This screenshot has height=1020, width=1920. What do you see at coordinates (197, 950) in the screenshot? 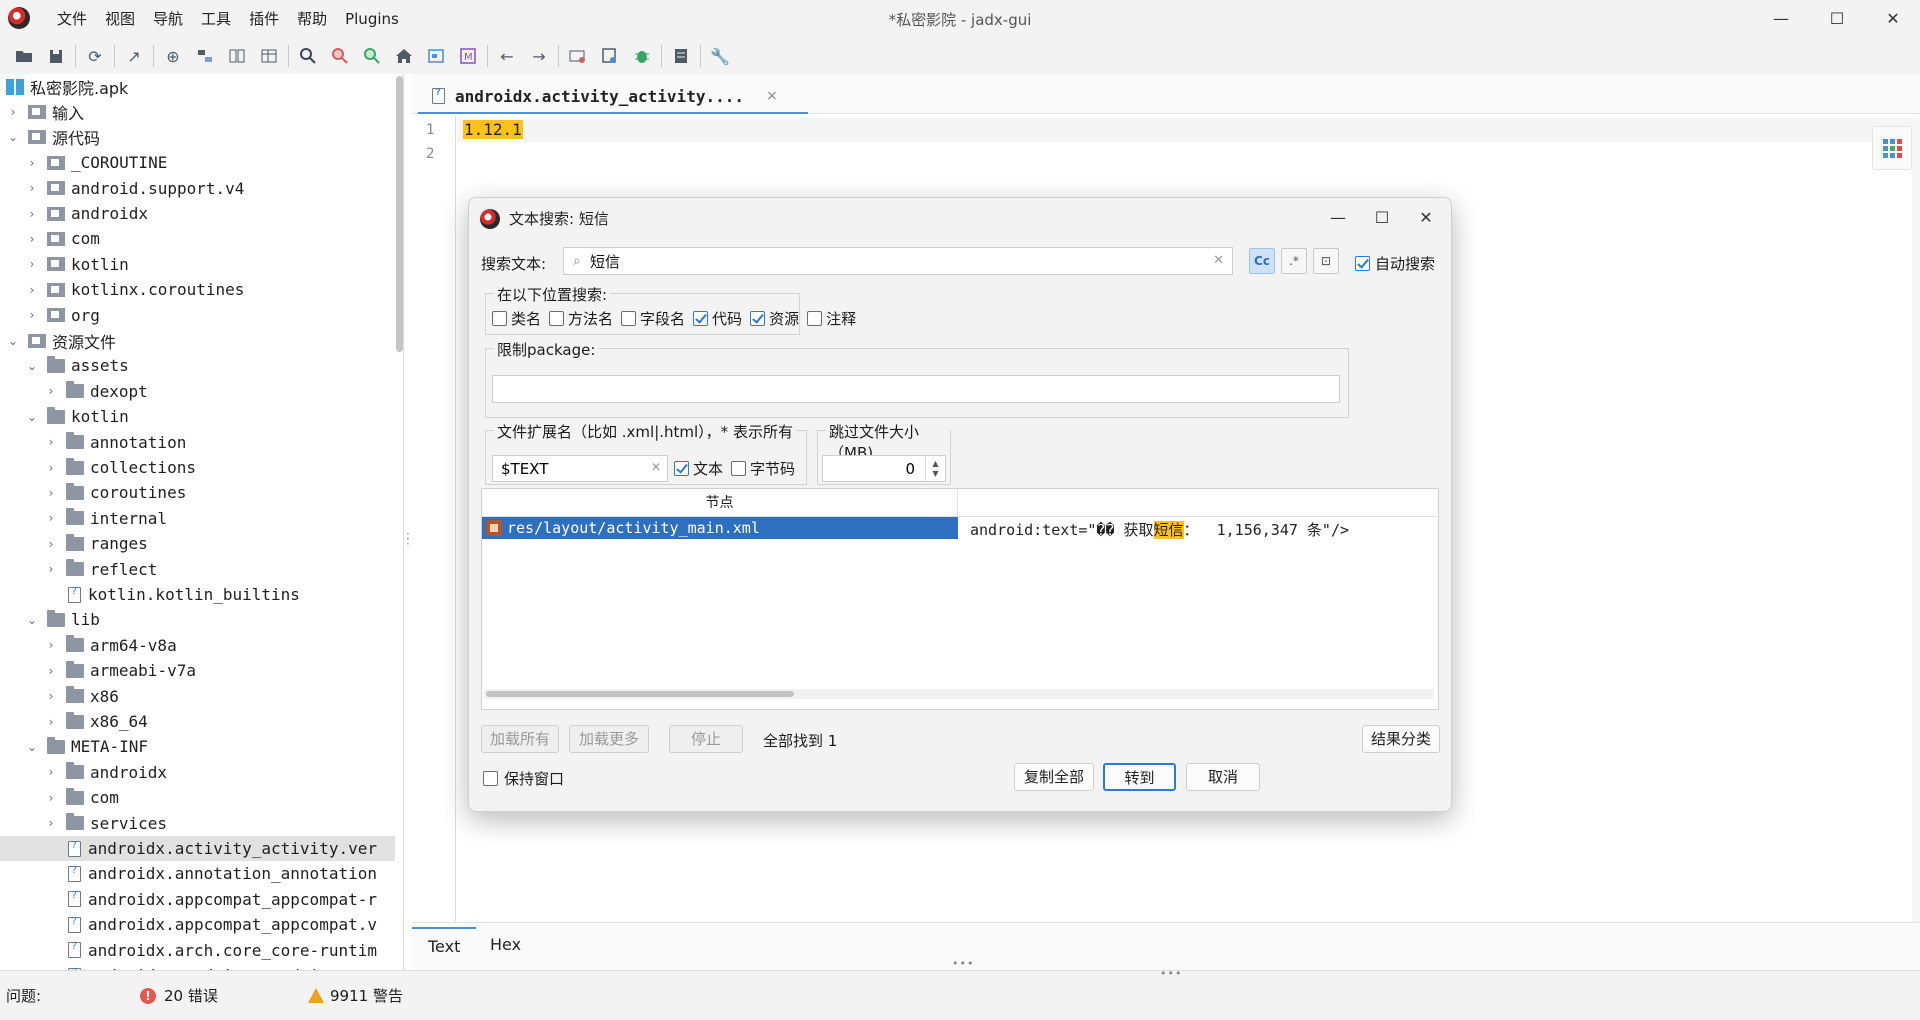
I see `tree-item: · androidx.arch.core_core-runtim` at bounding box center [197, 950].